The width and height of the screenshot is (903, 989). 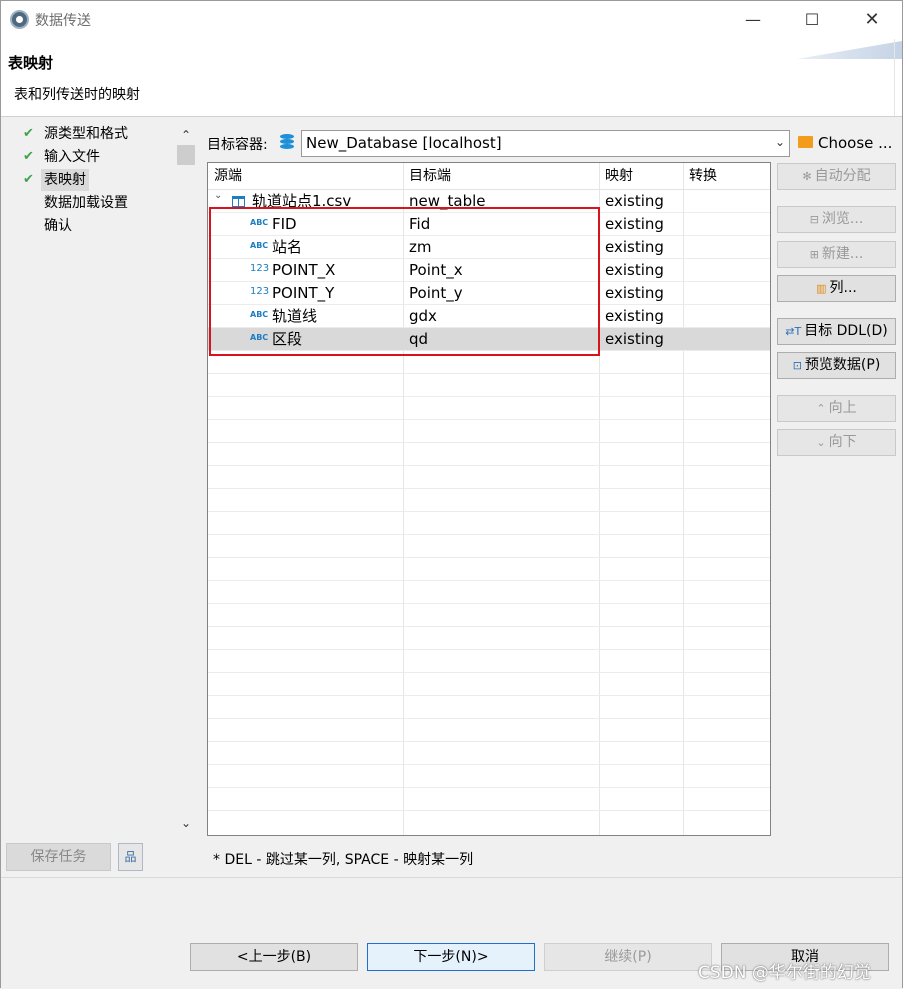 I want to click on expand-arrow-icon: ⌄, so click(x=218, y=195).